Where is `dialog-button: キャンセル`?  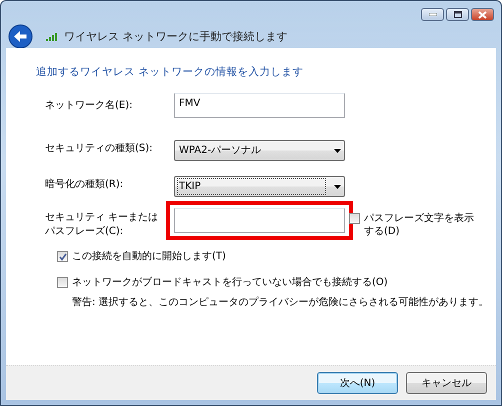
dialog-button: キャンセル is located at coordinates (446, 383).